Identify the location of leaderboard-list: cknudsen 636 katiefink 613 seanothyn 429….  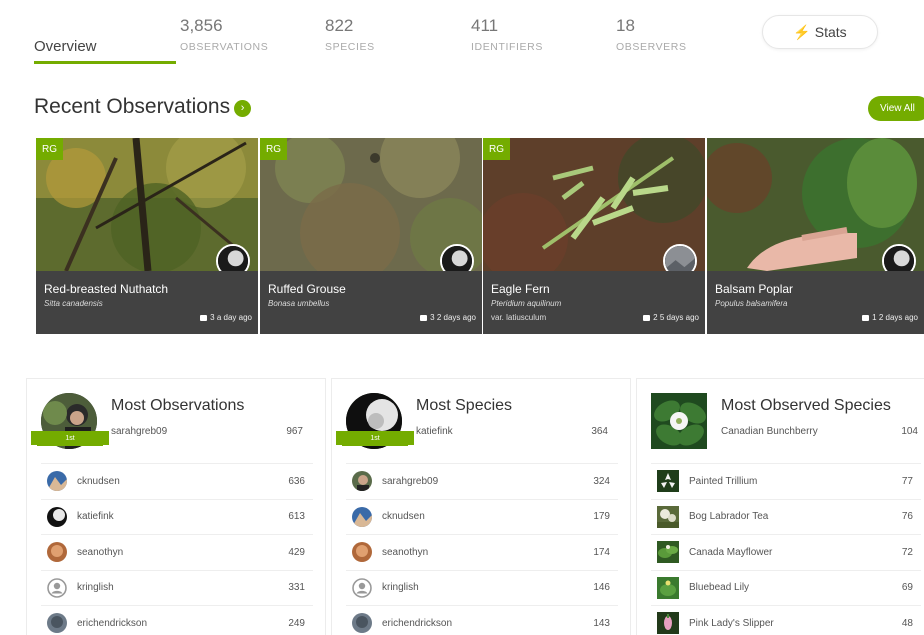
(177, 549).